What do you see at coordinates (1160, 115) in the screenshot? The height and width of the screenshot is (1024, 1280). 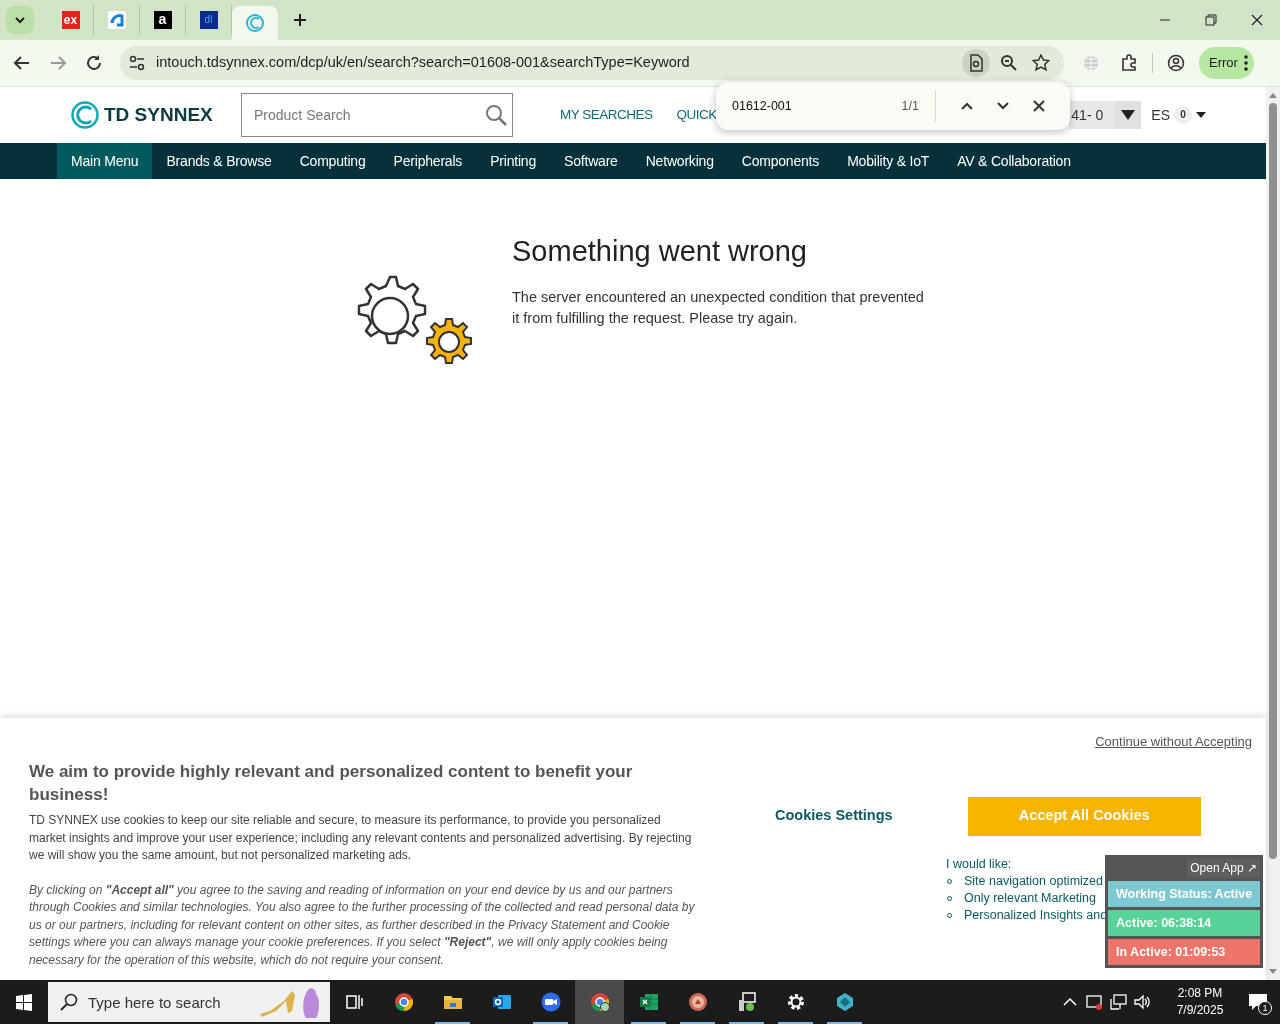 I see `language-label: ES` at bounding box center [1160, 115].